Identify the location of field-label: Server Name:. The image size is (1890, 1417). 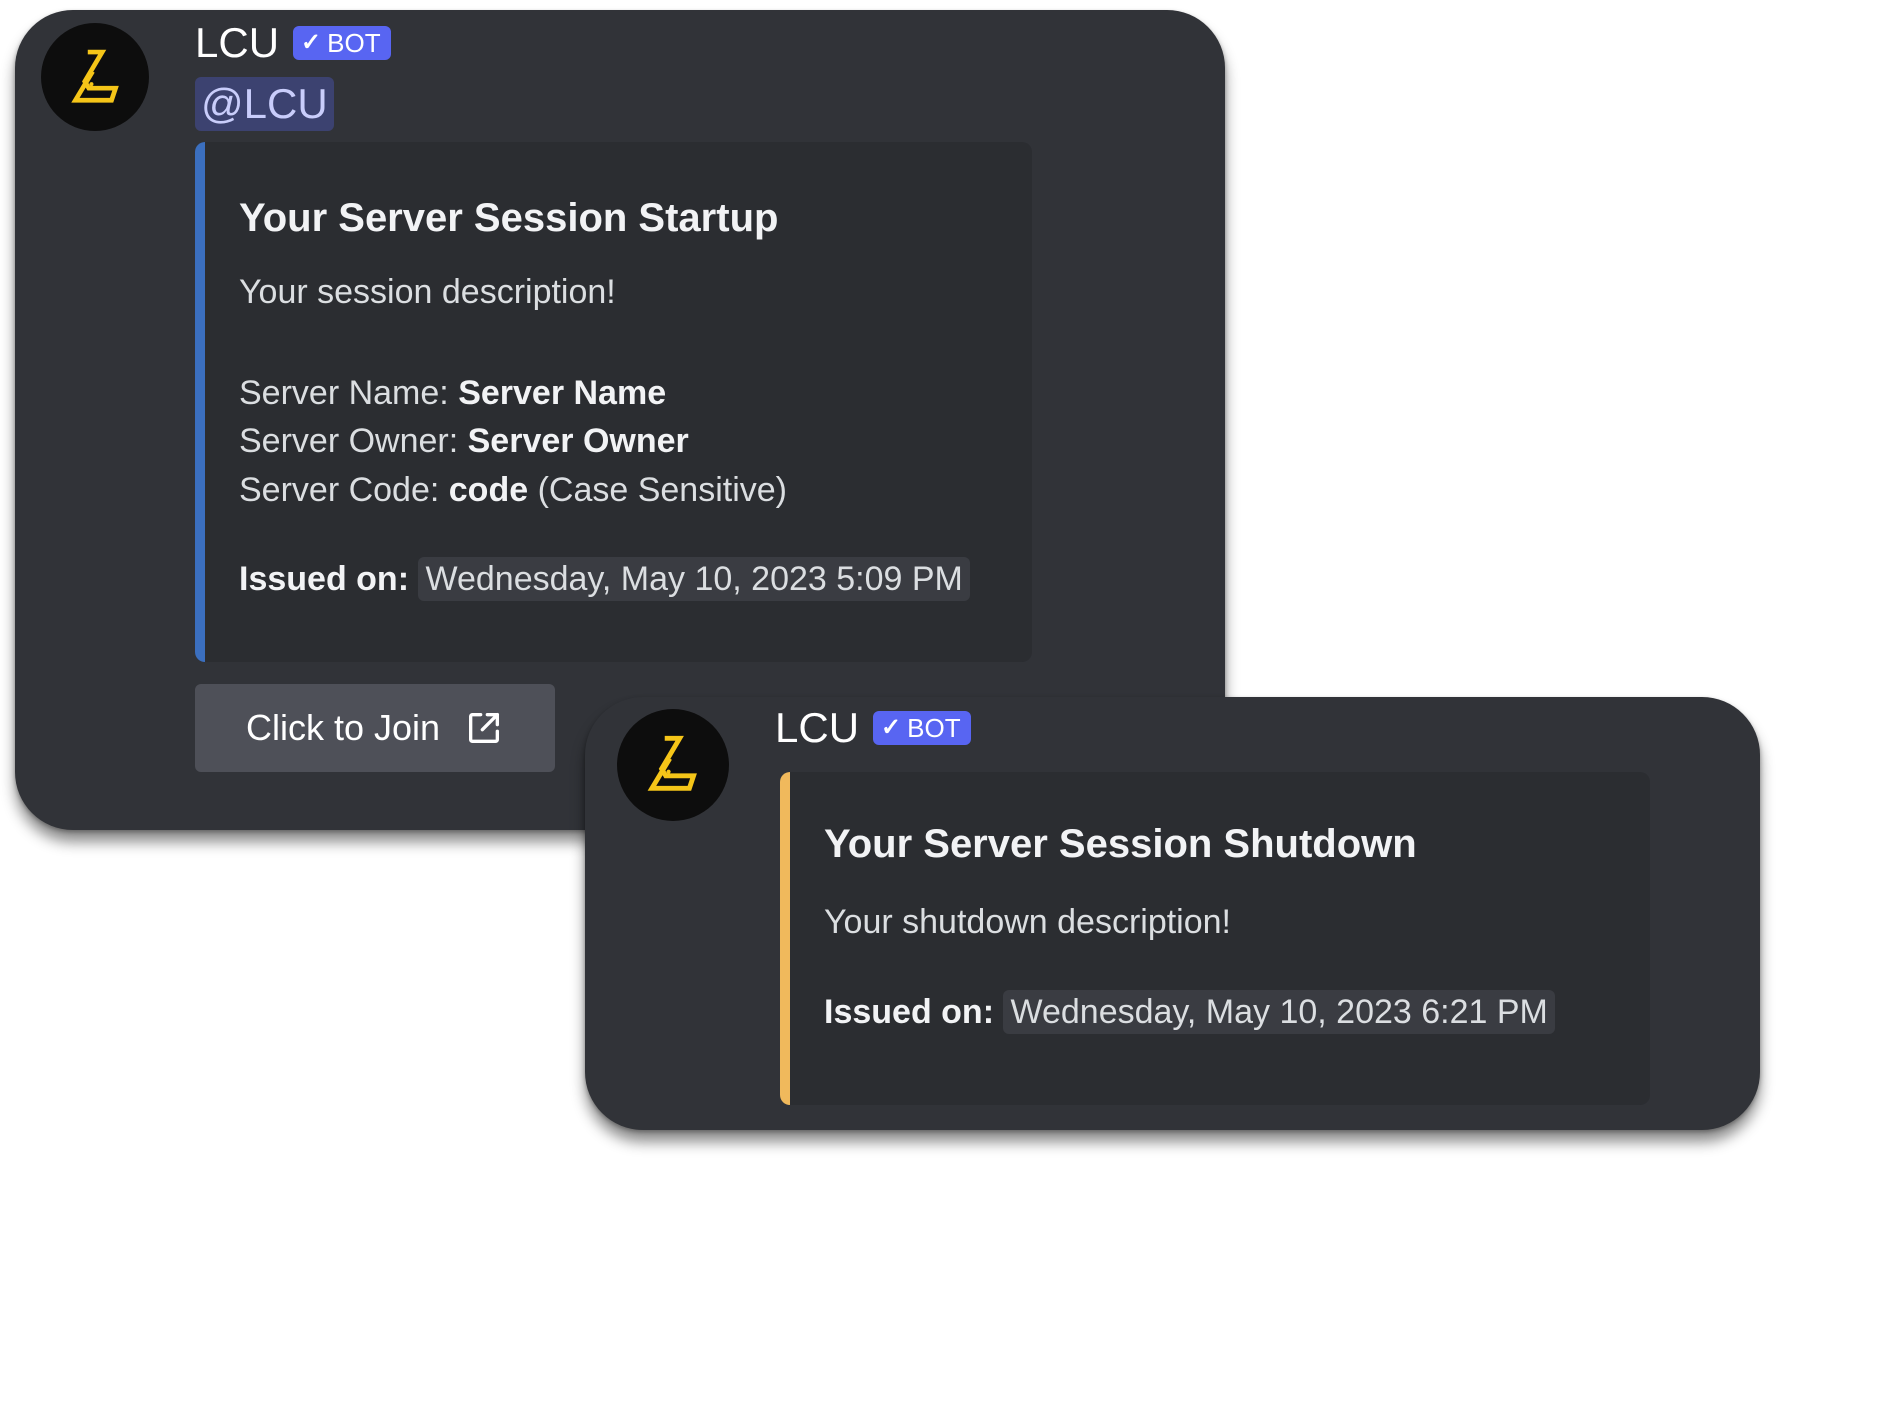
(349, 392).